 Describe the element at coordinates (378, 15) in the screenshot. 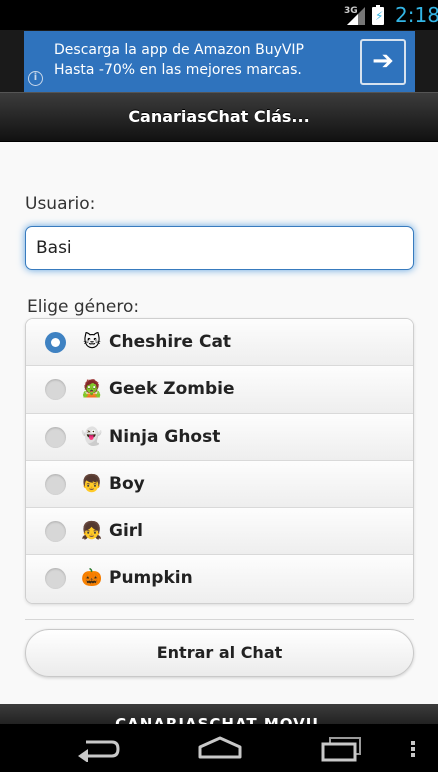

I see `battery-charging-icon: ⚡` at that location.